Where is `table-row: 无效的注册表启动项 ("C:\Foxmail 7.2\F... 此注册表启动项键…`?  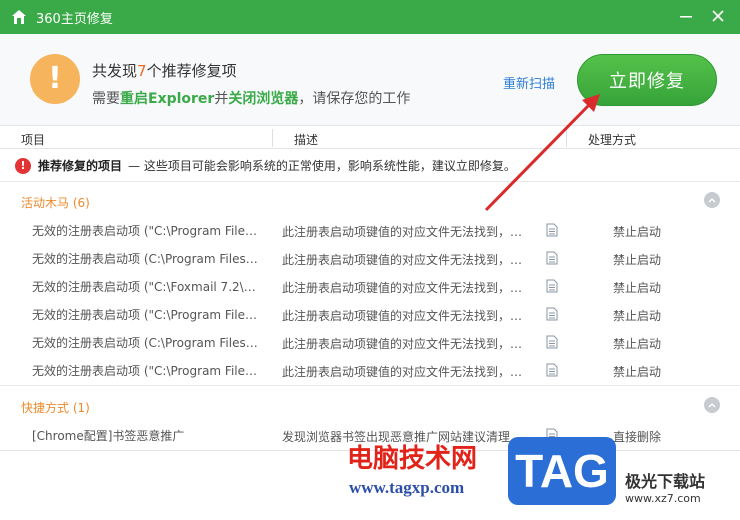
table-row: 无效的注册表启动项 ("C:\Foxmail 7.2\F... 此注册表启动项键… is located at coordinates (370, 286).